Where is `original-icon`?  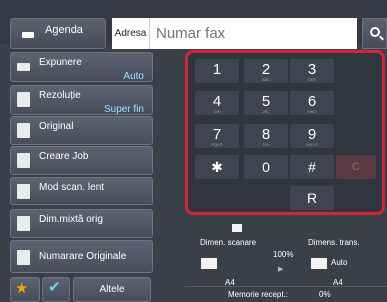 original-icon is located at coordinates (23, 130).